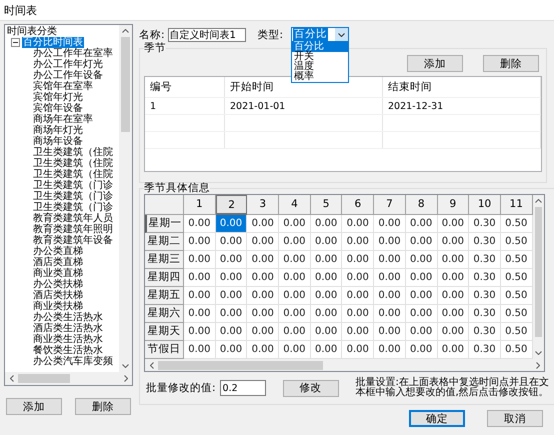  Describe the element at coordinates (45, 130) in the screenshot. I see `tree-item: 商场年灯光` at that location.